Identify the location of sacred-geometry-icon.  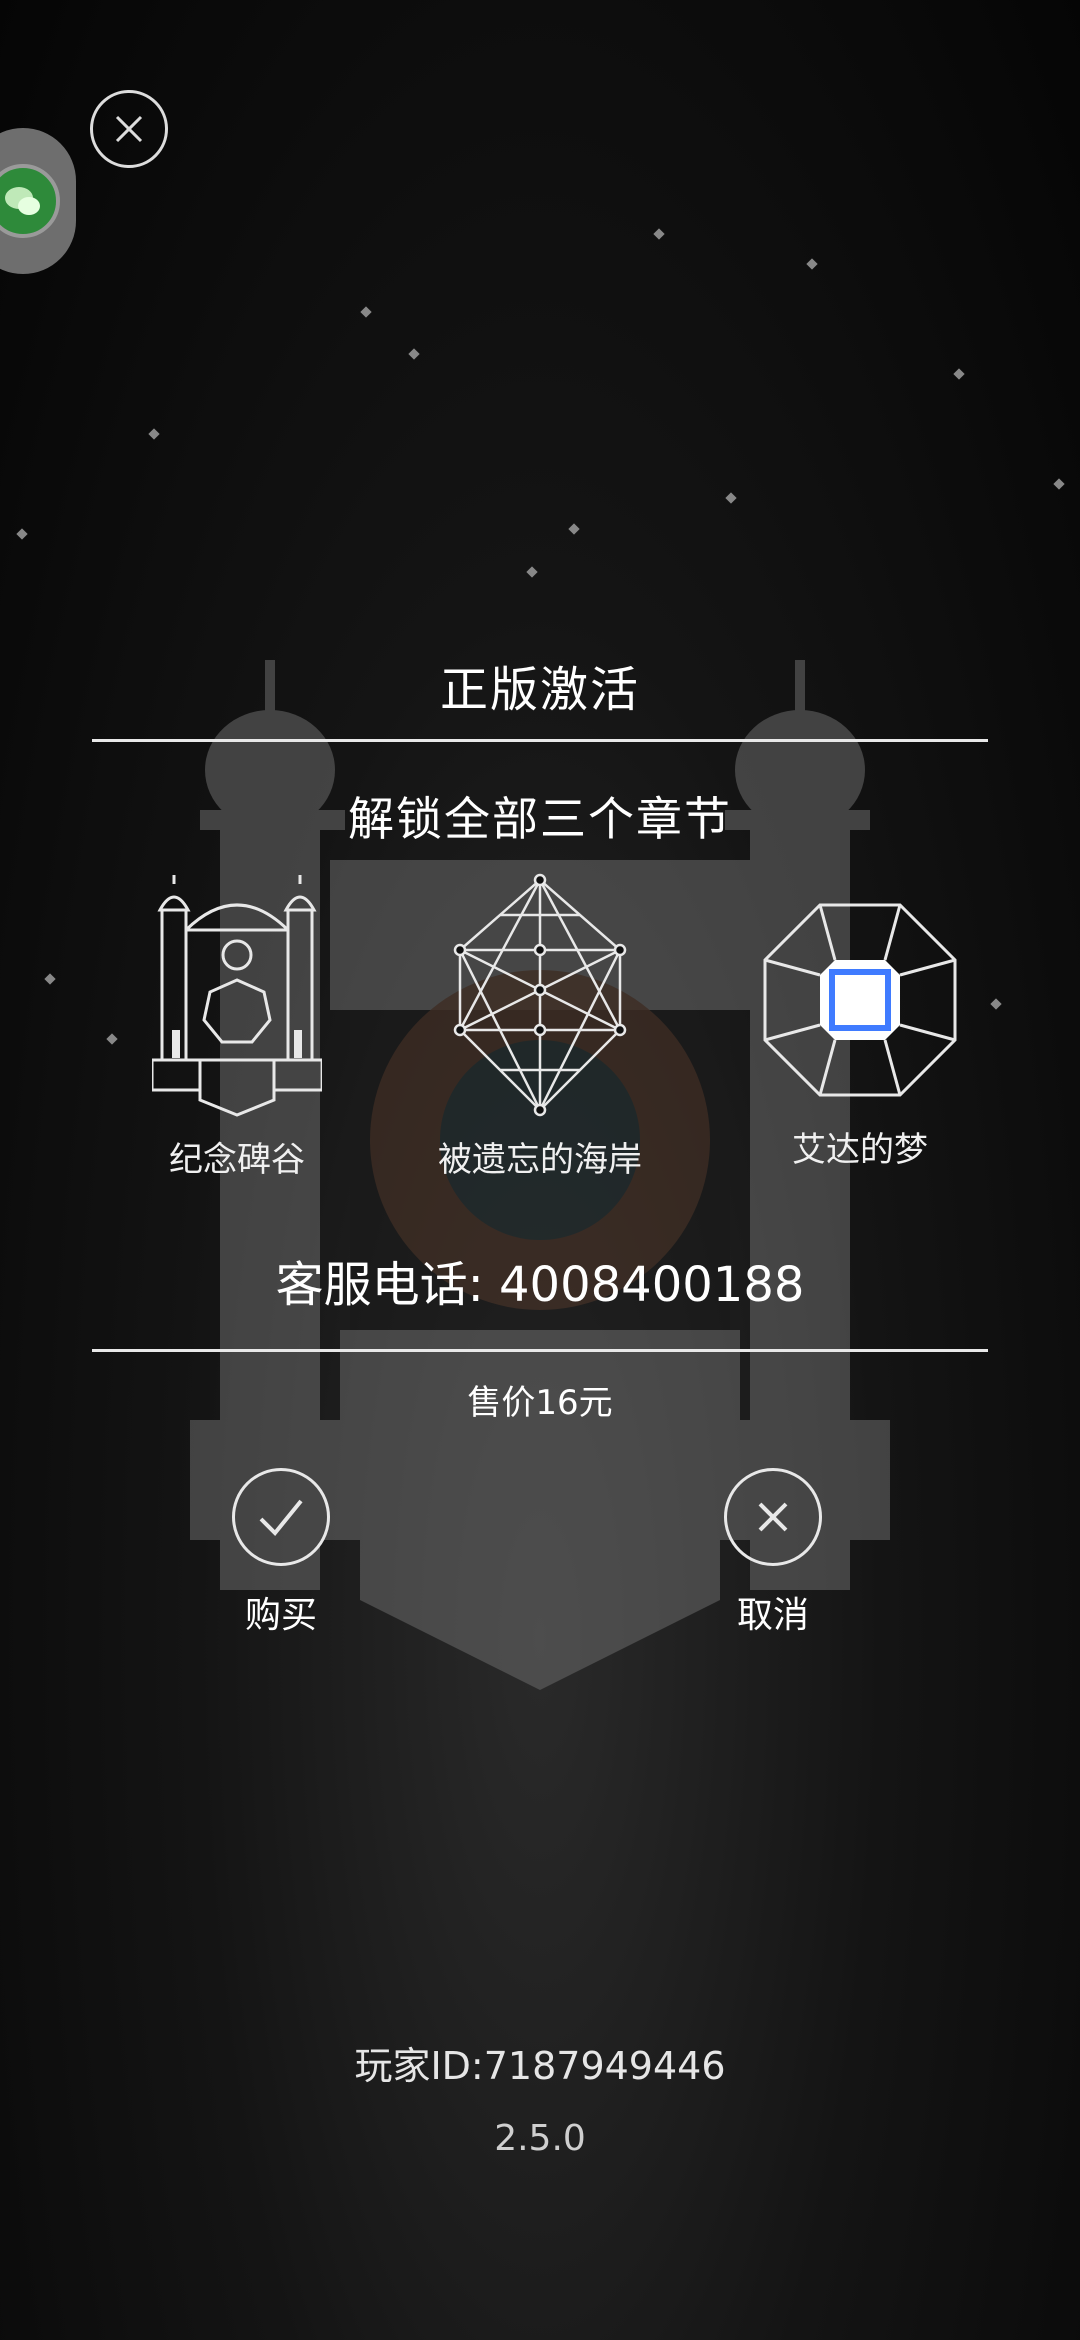
(540, 995).